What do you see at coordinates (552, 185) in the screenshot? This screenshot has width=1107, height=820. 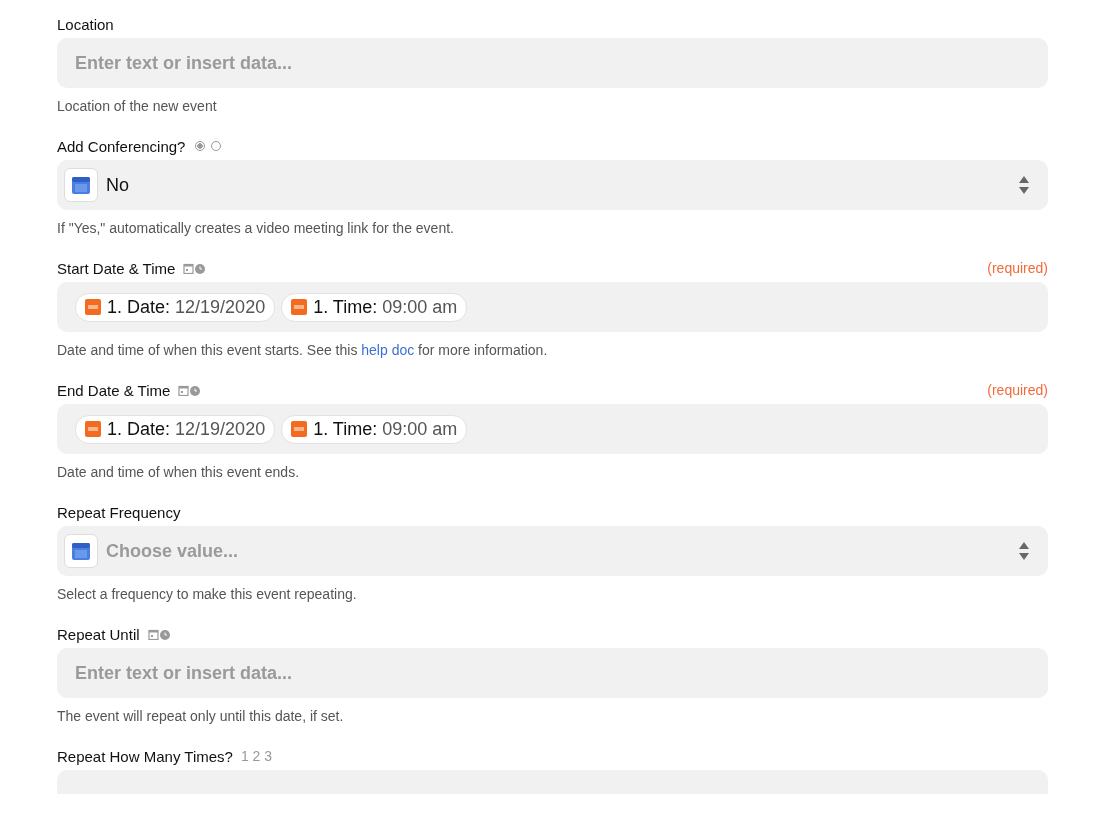 I see `select-field: No` at bounding box center [552, 185].